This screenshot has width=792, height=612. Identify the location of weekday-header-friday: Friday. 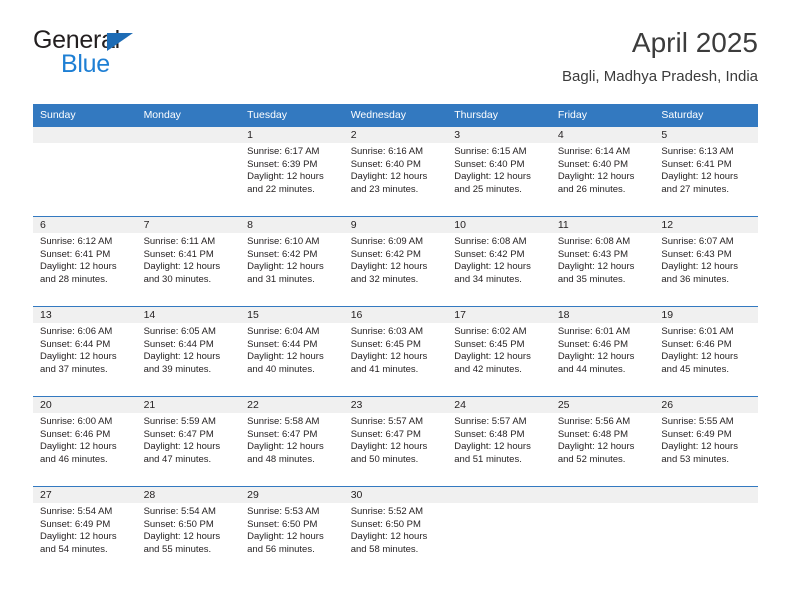
(602, 115).